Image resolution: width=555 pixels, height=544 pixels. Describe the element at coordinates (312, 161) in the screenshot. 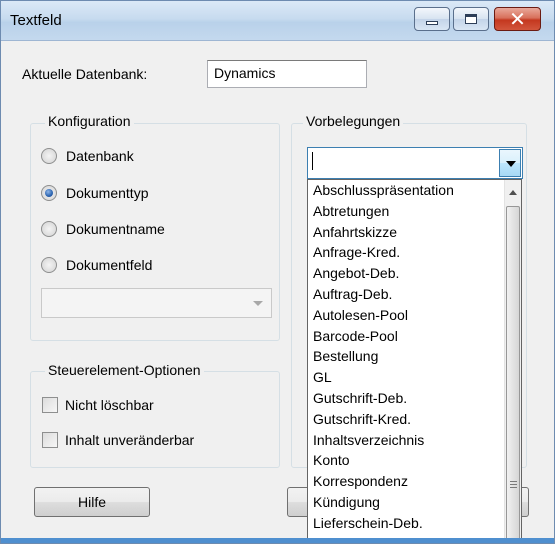

I see `text-caret` at that location.